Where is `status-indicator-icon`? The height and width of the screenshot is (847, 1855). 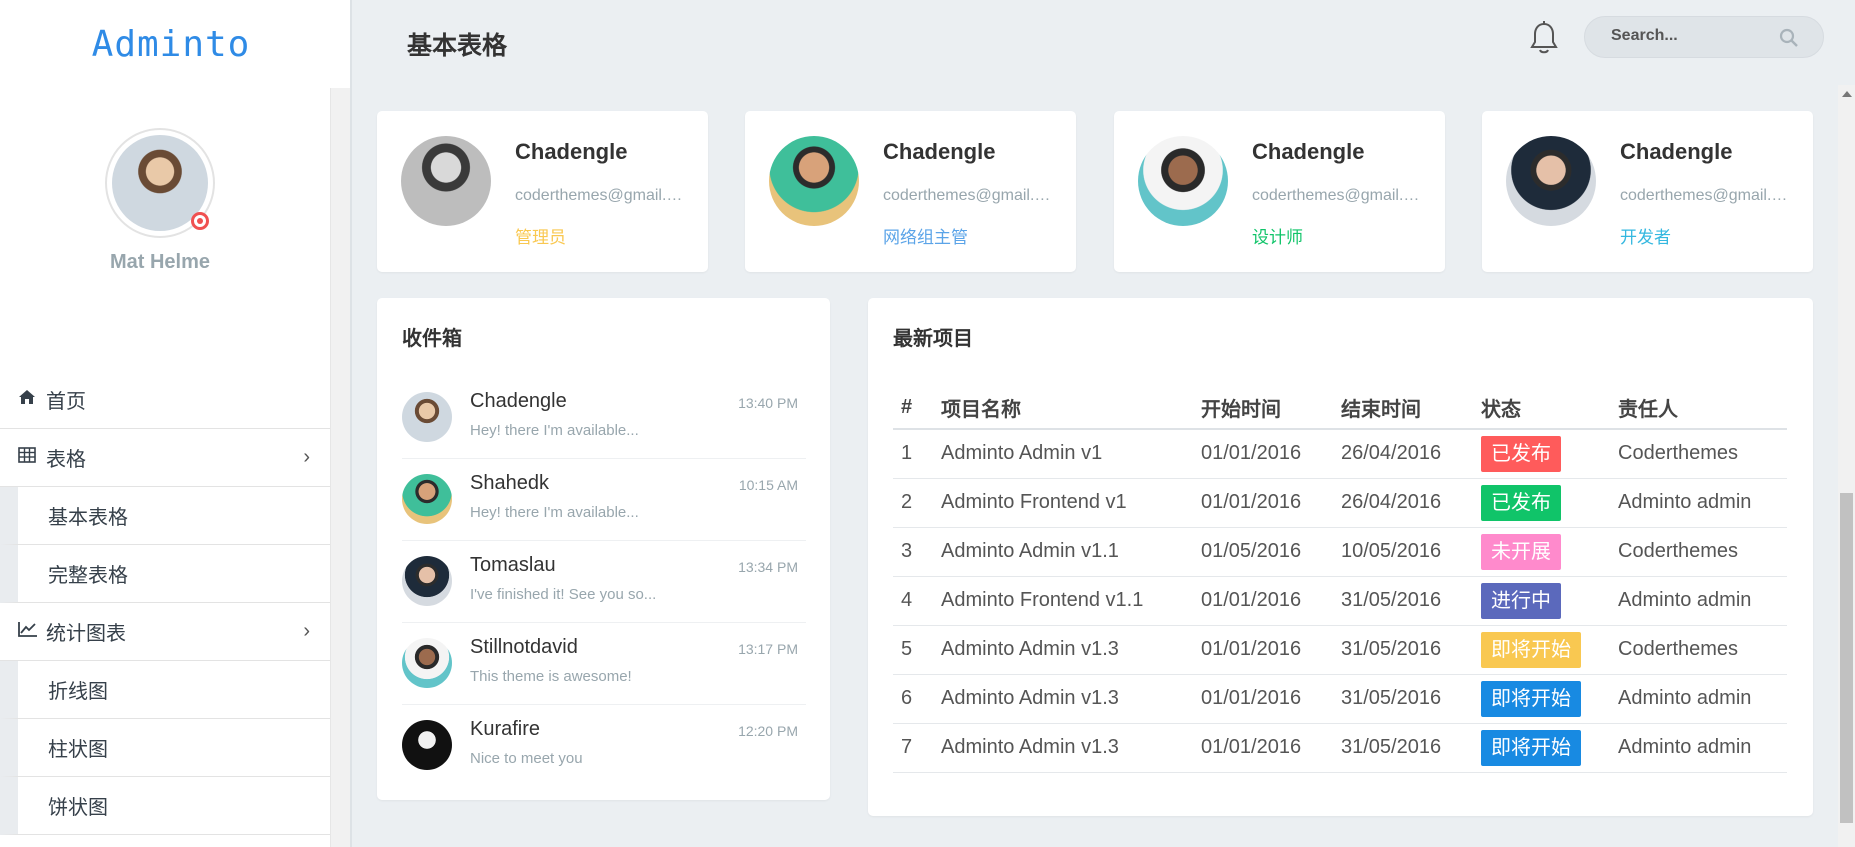 status-indicator-icon is located at coordinates (200, 221).